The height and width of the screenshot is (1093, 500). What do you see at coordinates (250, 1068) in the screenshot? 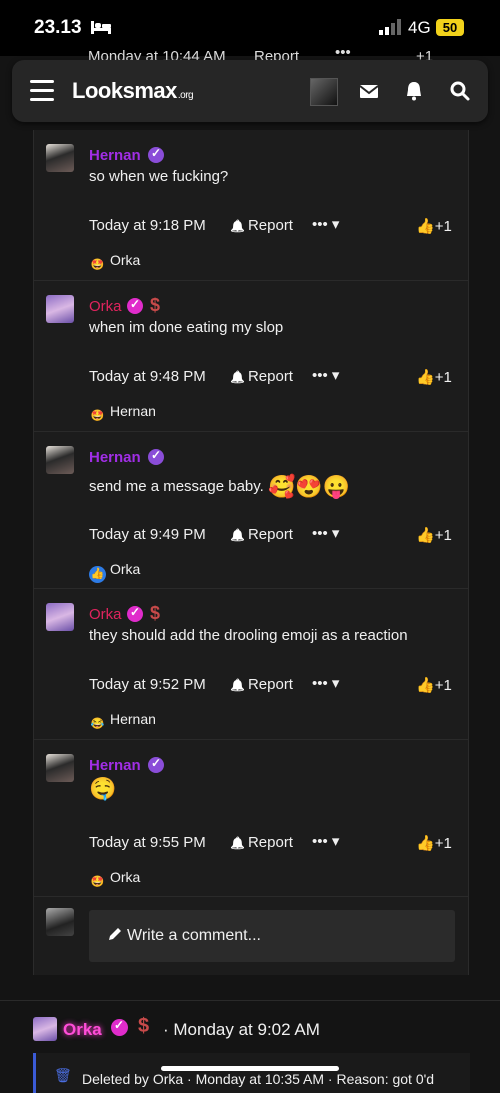
I see `home-indicator` at bounding box center [250, 1068].